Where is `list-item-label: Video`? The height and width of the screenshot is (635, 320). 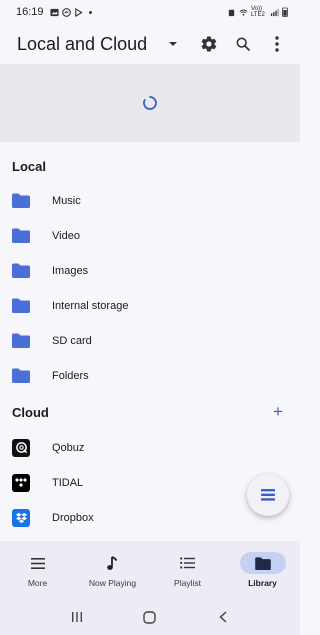 list-item-label: Video is located at coordinates (66, 235).